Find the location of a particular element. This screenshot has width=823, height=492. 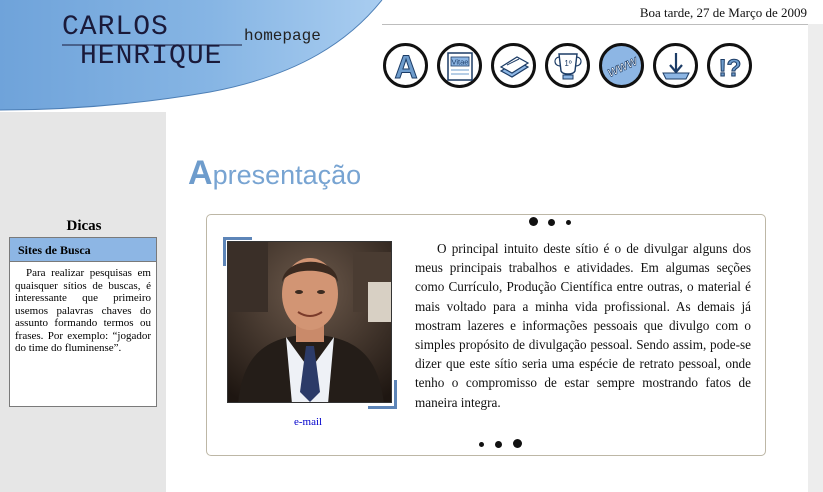

name-underline is located at coordinates (152, 45).